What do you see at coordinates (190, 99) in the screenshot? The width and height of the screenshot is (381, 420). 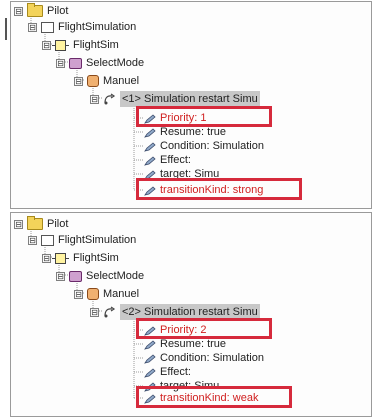 I see `node-label: <1> Simulation restart Simu` at bounding box center [190, 99].